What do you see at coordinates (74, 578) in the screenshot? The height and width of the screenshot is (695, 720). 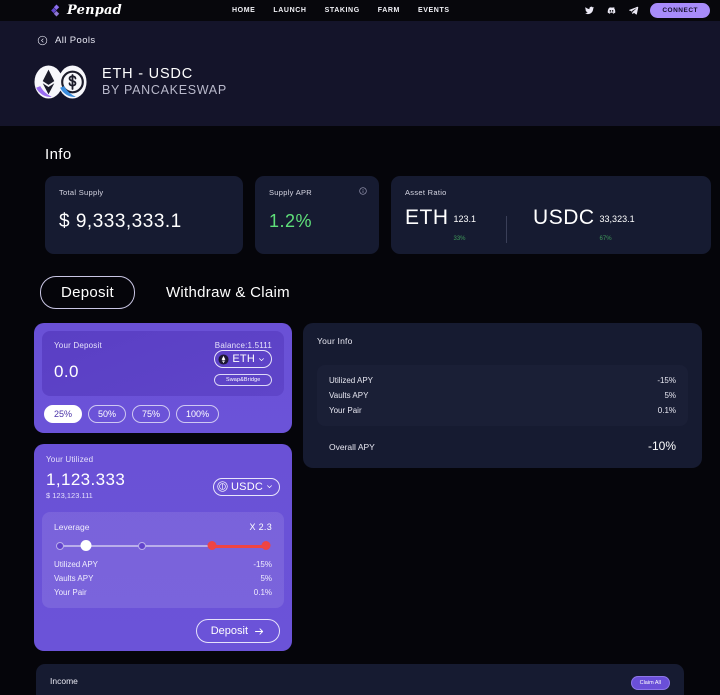 I see `leverage-stat-label: Vaults APY` at bounding box center [74, 578].